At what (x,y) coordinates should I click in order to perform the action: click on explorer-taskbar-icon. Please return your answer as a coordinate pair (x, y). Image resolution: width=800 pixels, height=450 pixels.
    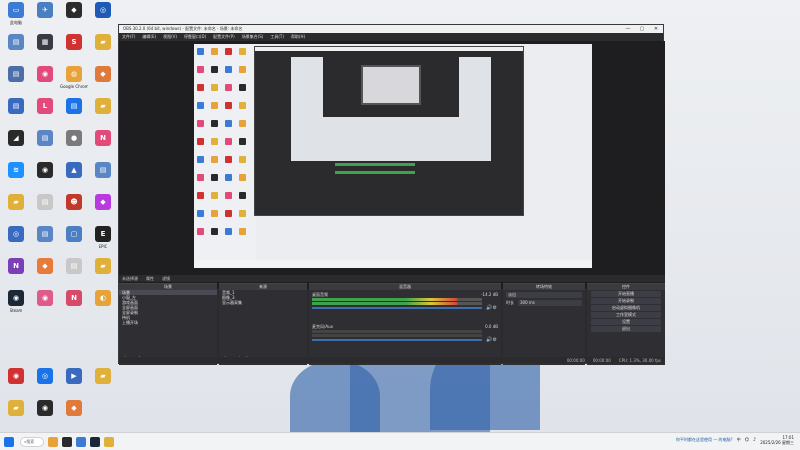
    Looking at the image, I should click on (109, 441).